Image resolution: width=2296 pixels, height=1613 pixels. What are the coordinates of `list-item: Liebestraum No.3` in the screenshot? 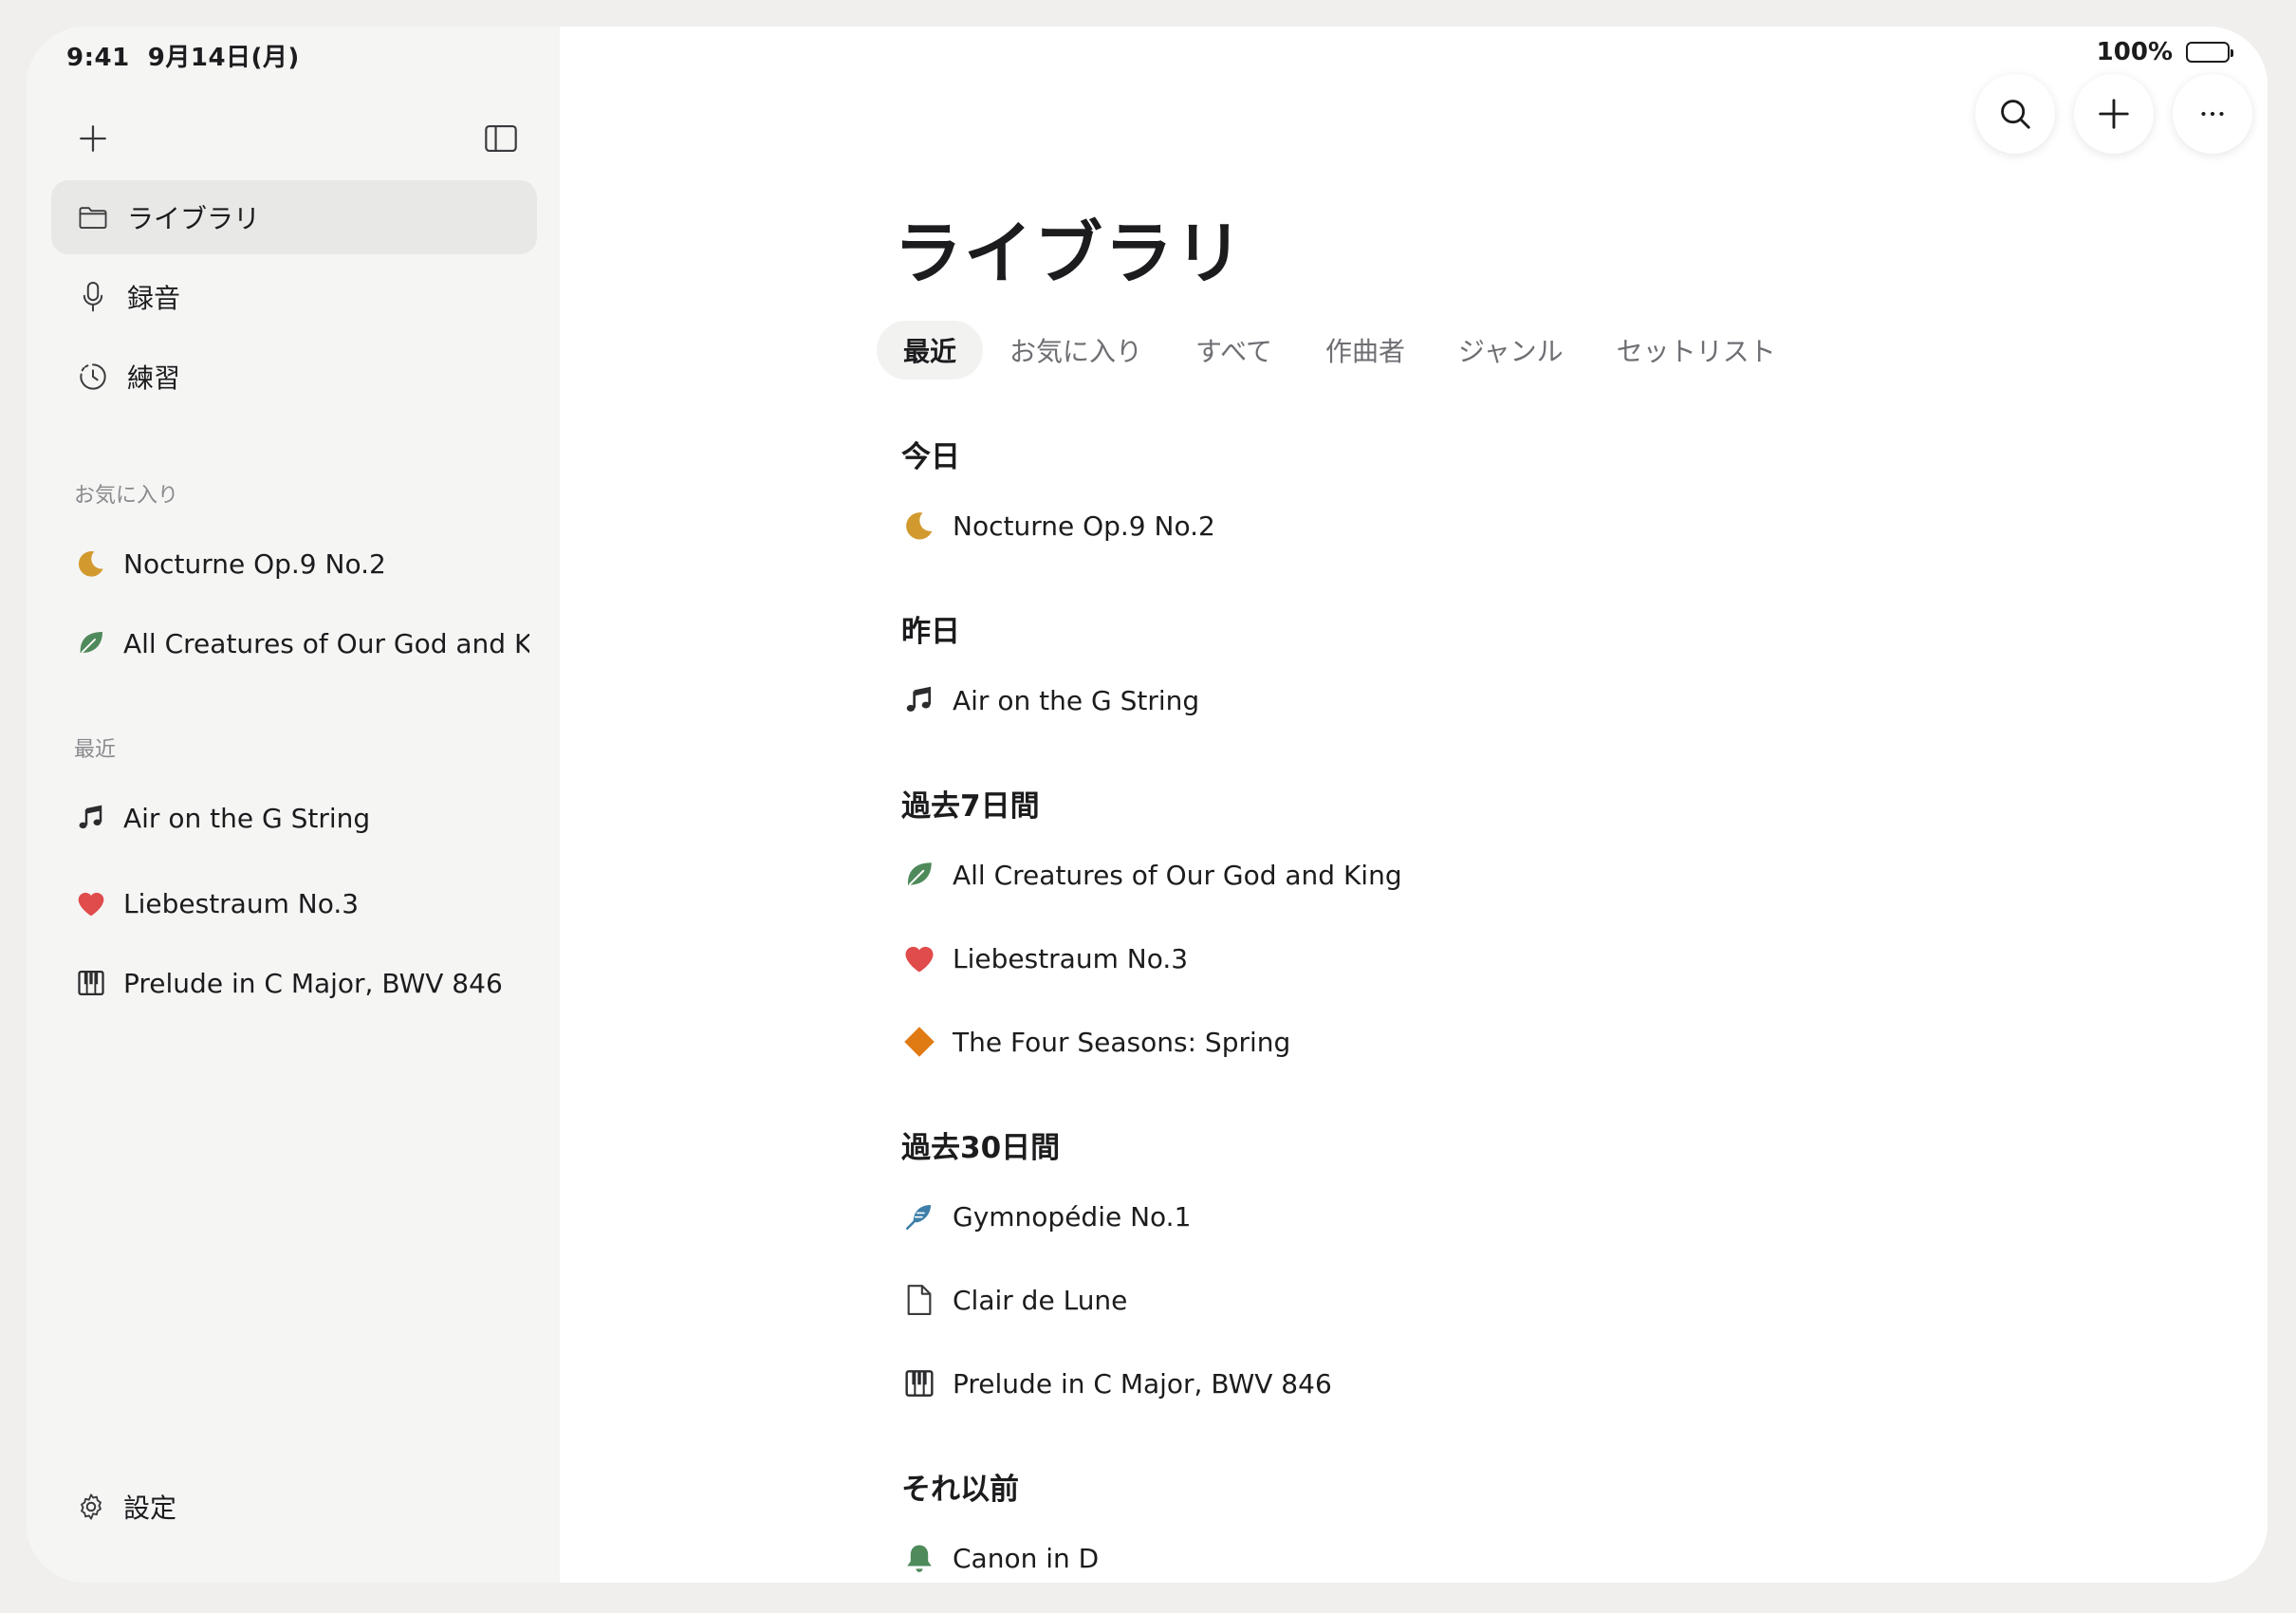 It's located at (1044, 958).